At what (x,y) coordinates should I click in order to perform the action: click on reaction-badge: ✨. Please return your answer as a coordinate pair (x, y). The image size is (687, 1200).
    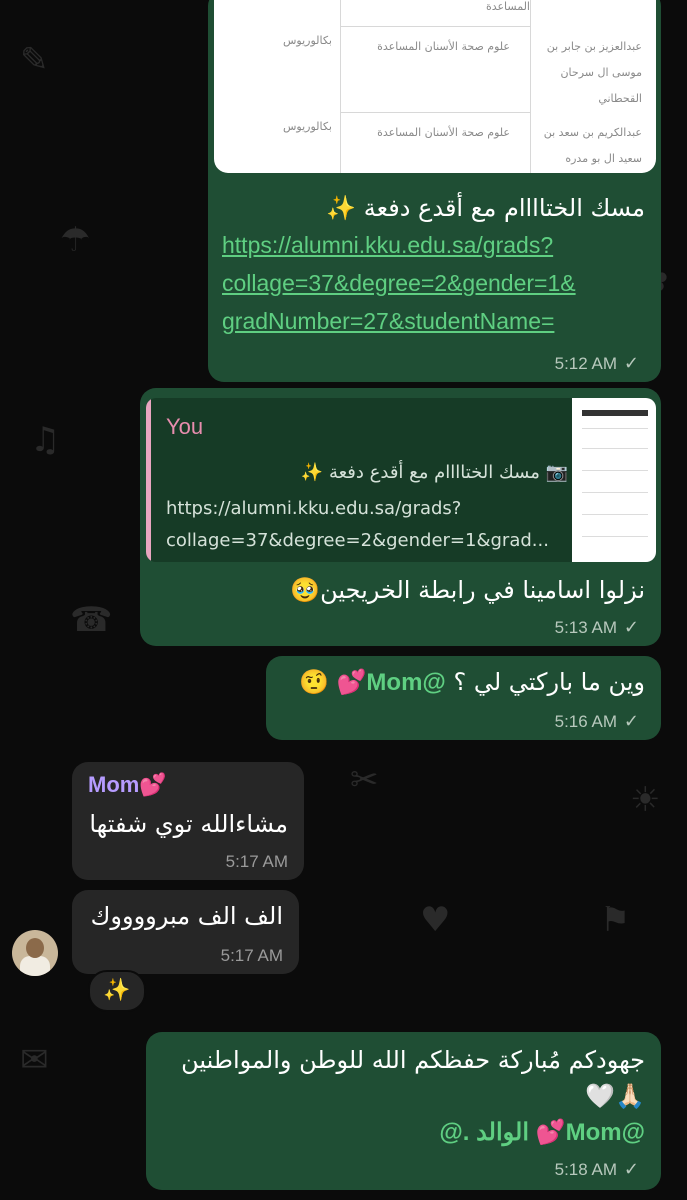
    Looking at the image, I should click on (117, 991).